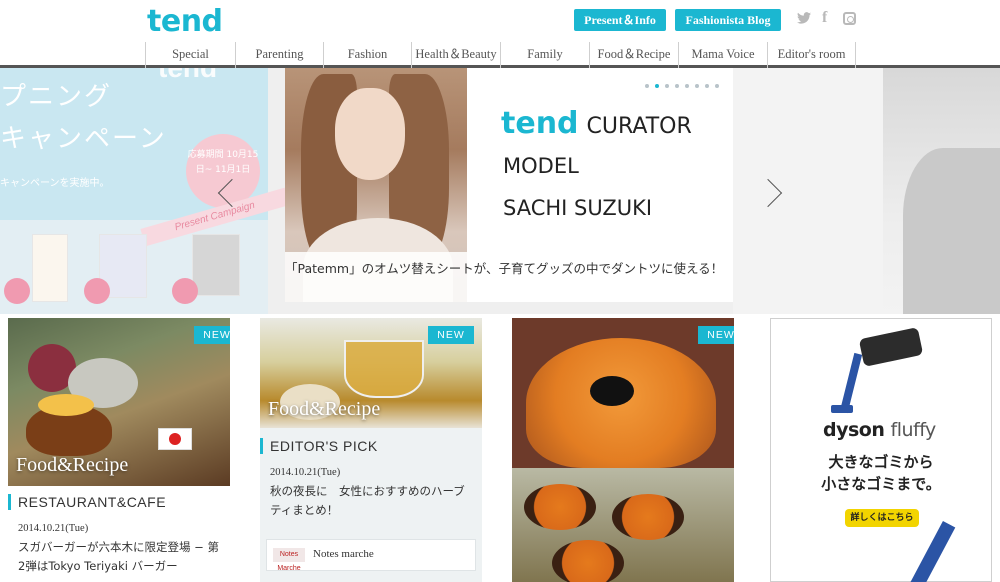 Image resolution: width=1000 pixels, height=582 pixels. I want to click on ad-product: fluffy, so click(913, 430).